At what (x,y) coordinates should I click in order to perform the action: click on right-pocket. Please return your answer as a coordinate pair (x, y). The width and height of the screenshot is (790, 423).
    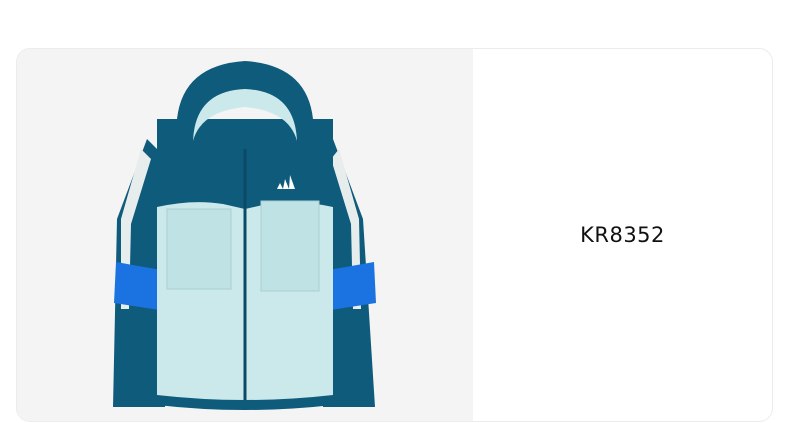
    Looking at the image, I should click on (290, 246).